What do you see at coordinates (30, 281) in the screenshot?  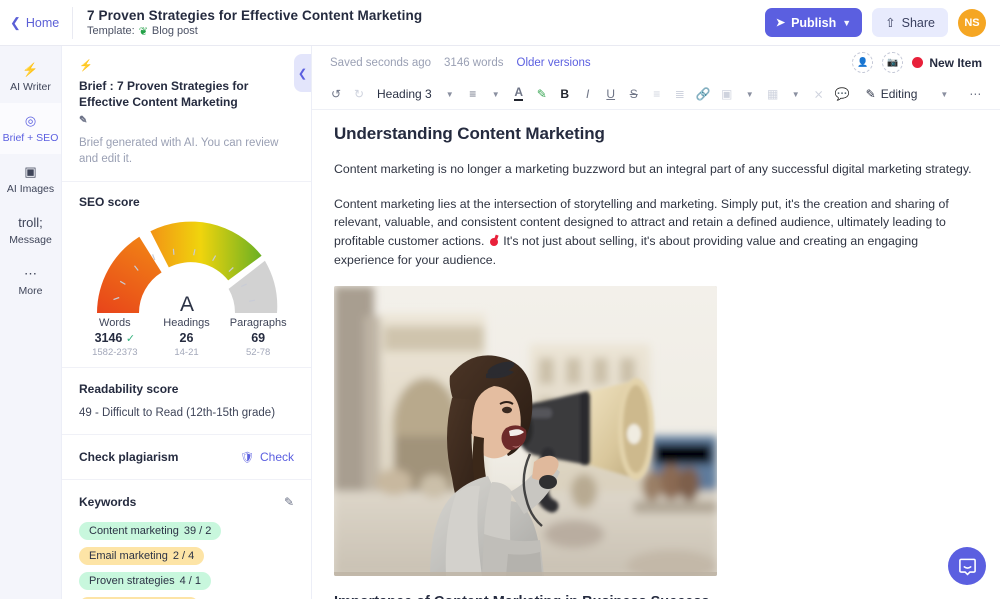 I see `sidebar-item-more: ⋯ More` at bounding box center [30, 281].